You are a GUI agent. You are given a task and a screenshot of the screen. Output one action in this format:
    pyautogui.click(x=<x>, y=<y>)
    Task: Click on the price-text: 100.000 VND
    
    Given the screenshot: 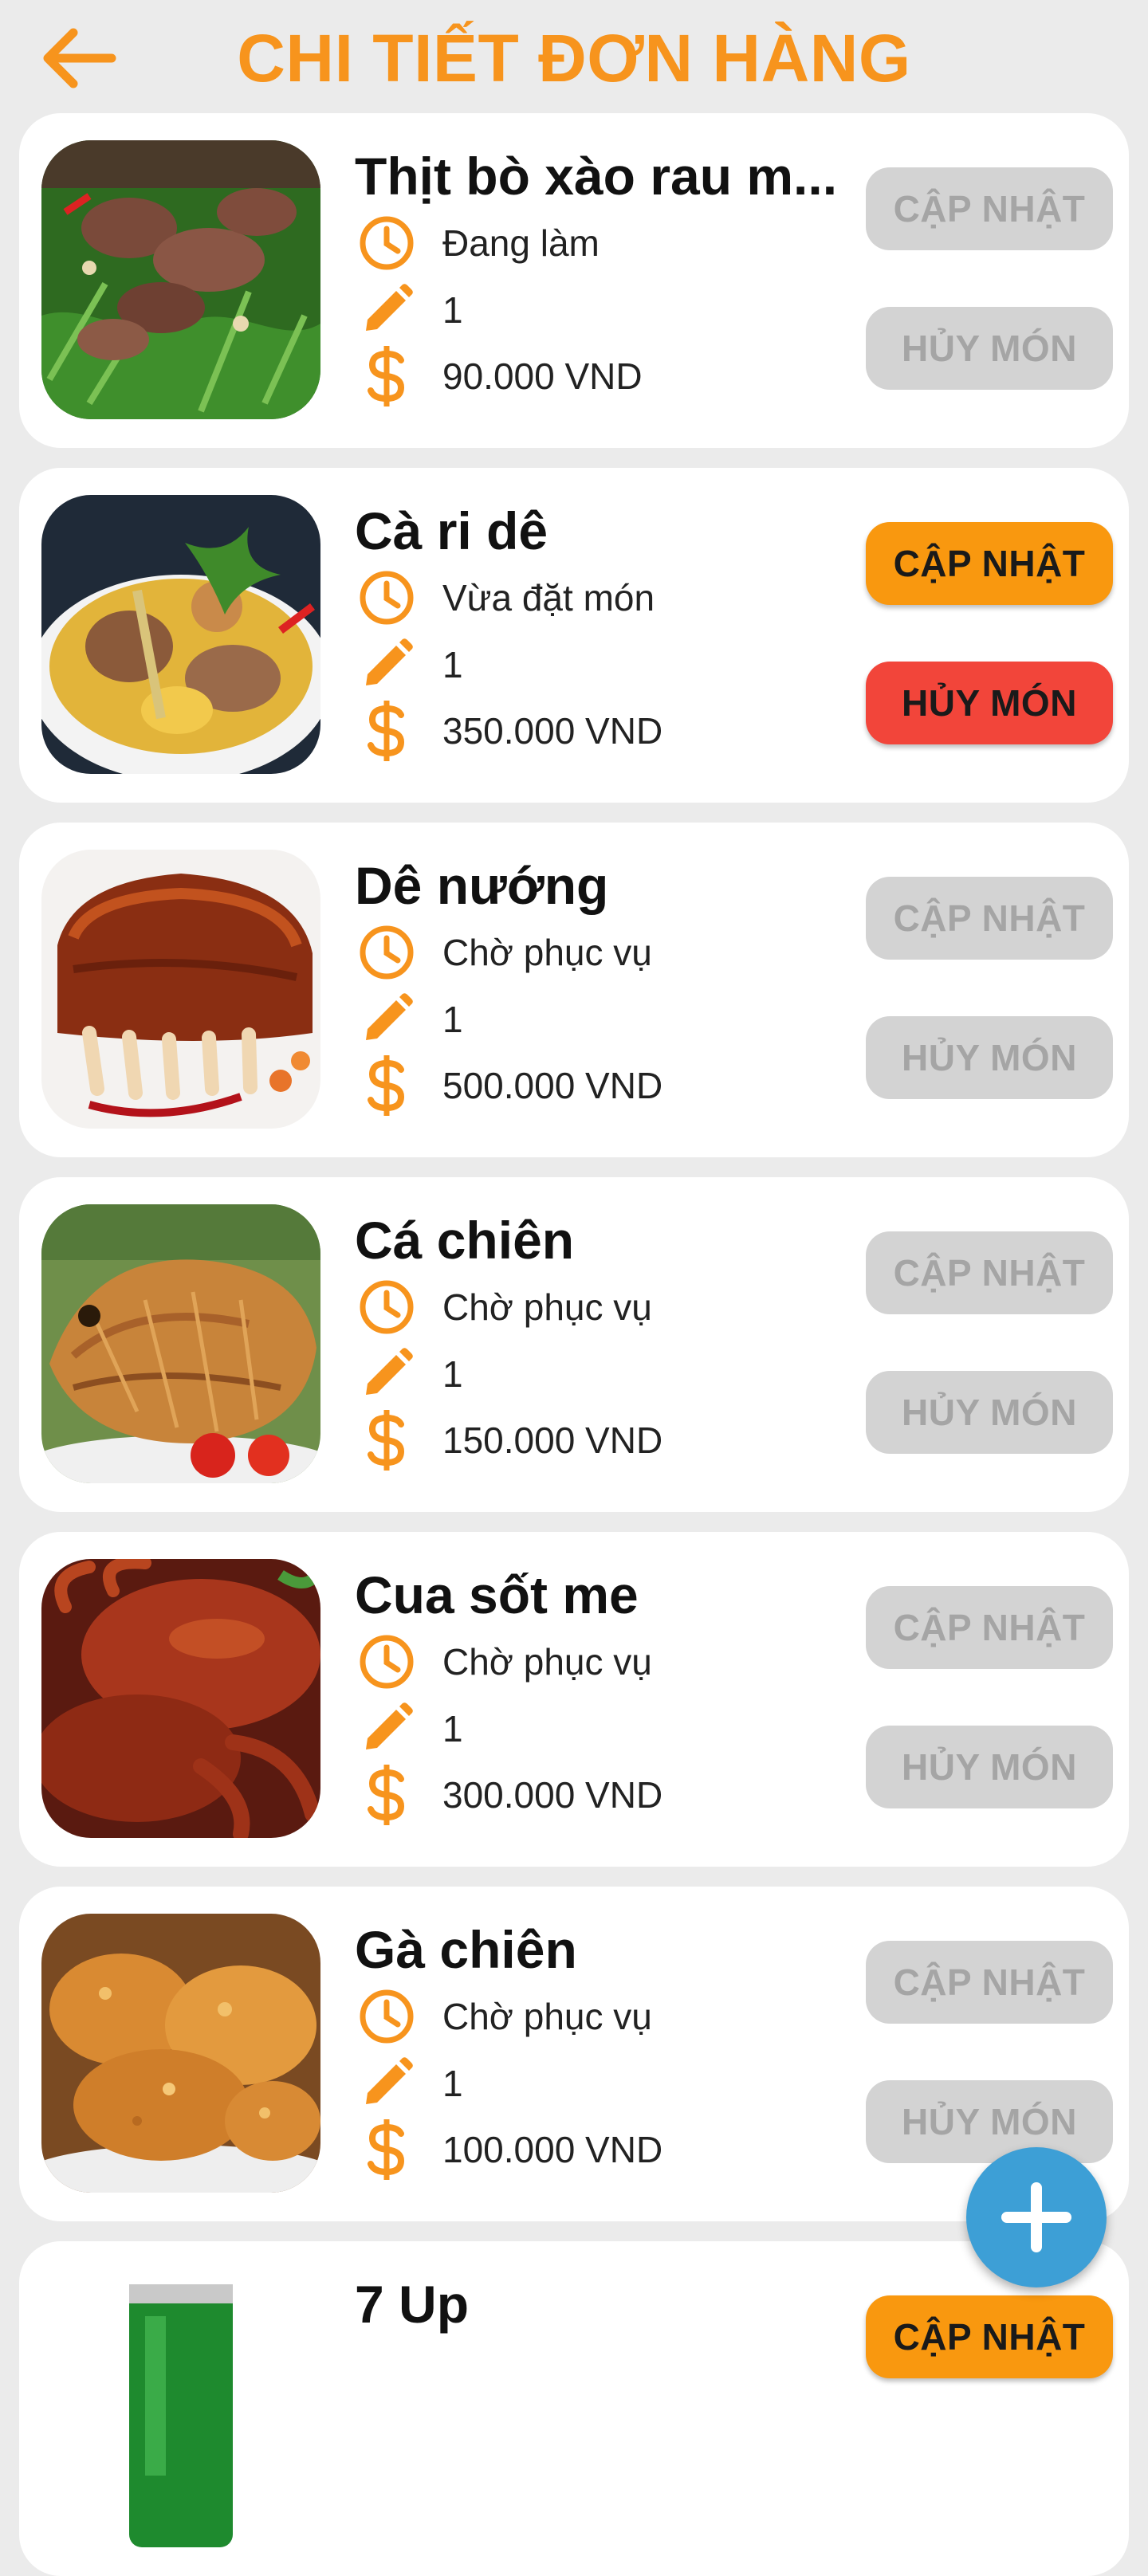 What is the action you would take?
    pyautogui.click(x=552, y=2149)
    